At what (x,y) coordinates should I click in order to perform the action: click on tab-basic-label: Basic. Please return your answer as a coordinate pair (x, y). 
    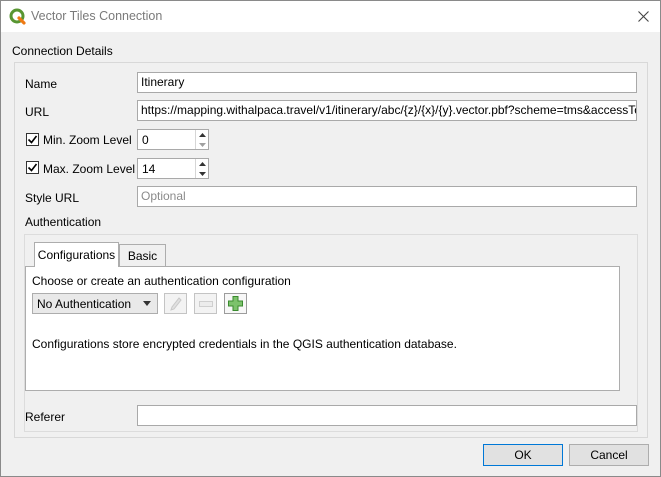
    Looking at the image, I should click on (142, 256).